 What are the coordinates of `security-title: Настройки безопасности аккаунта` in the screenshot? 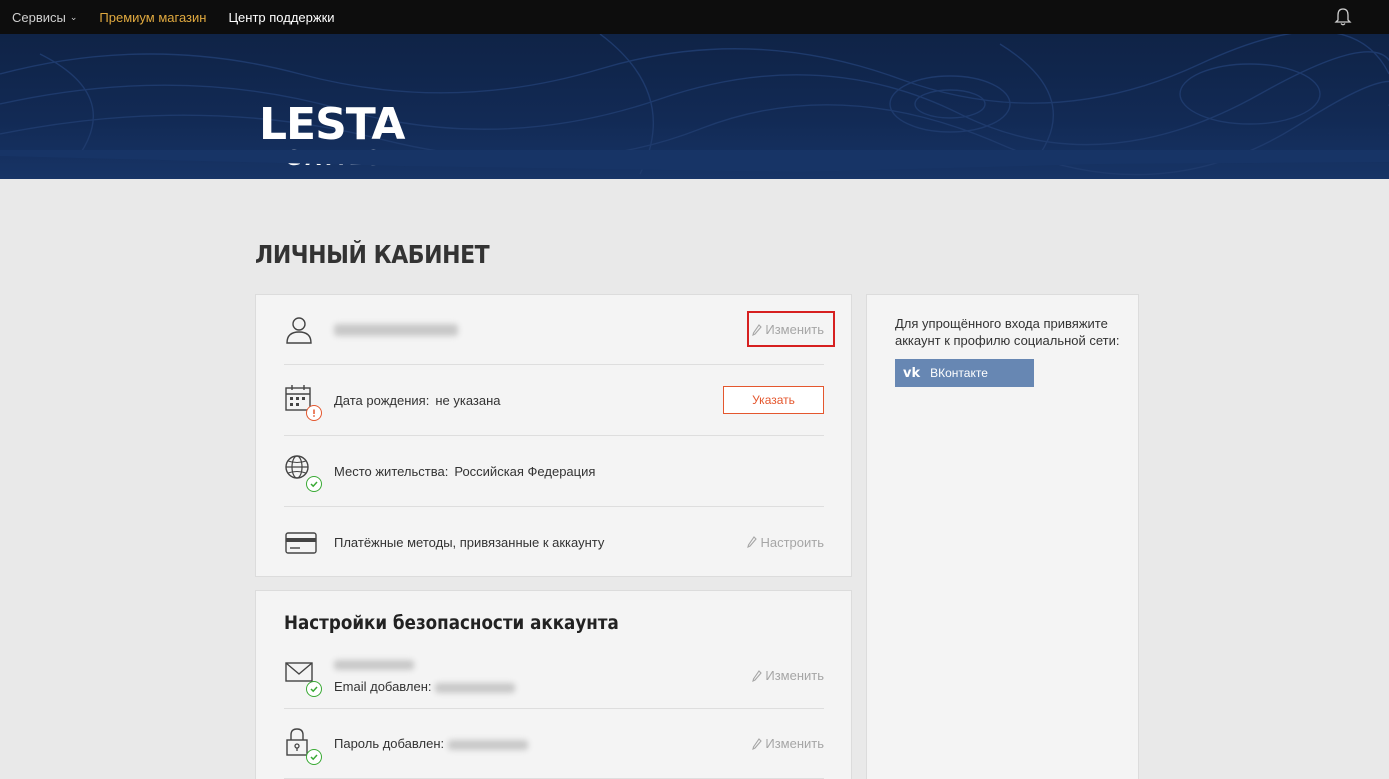 It's located at (451, 623).